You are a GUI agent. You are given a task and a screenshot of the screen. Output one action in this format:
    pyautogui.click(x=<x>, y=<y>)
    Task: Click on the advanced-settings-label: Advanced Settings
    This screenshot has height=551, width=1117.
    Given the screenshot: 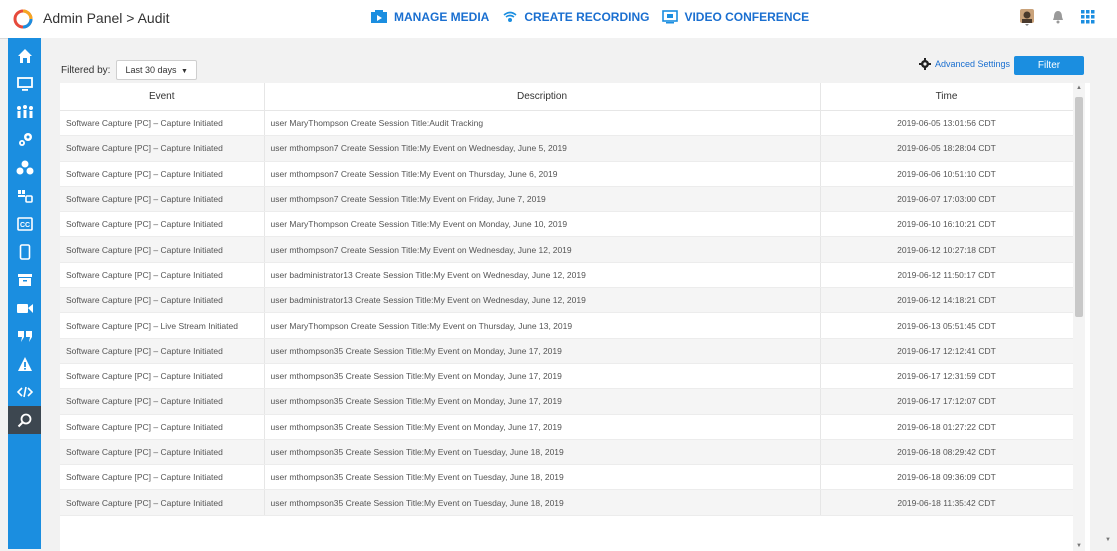 What is the action you would take?
    pyautogui.click(x=973, y=64)
    